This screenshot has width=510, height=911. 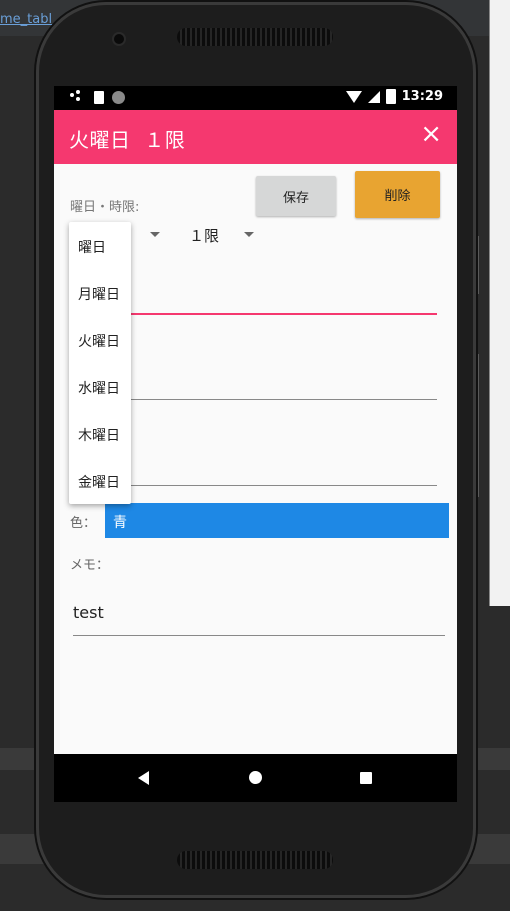 I want to click on app-bar: 火曜日 １限 ×, so click(x=255, y=137).